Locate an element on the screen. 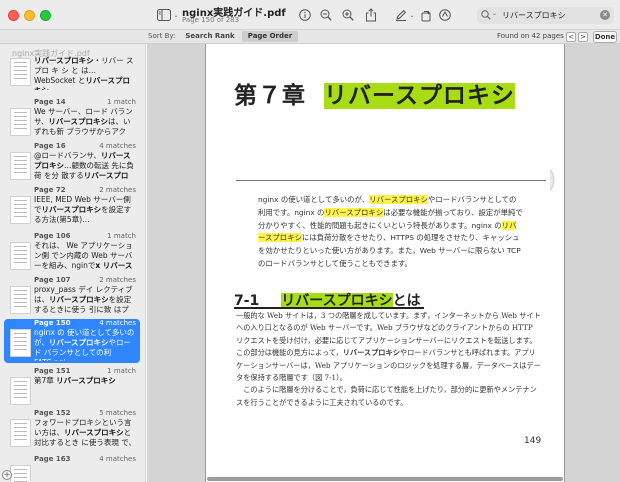 The image size is (620, 482). done-button: Done is located at coordinates (605, 37).